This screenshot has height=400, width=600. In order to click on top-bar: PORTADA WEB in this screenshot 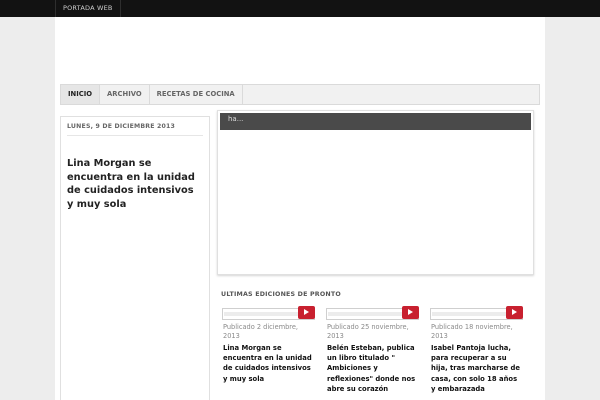, I will do `click(300, 8)`.